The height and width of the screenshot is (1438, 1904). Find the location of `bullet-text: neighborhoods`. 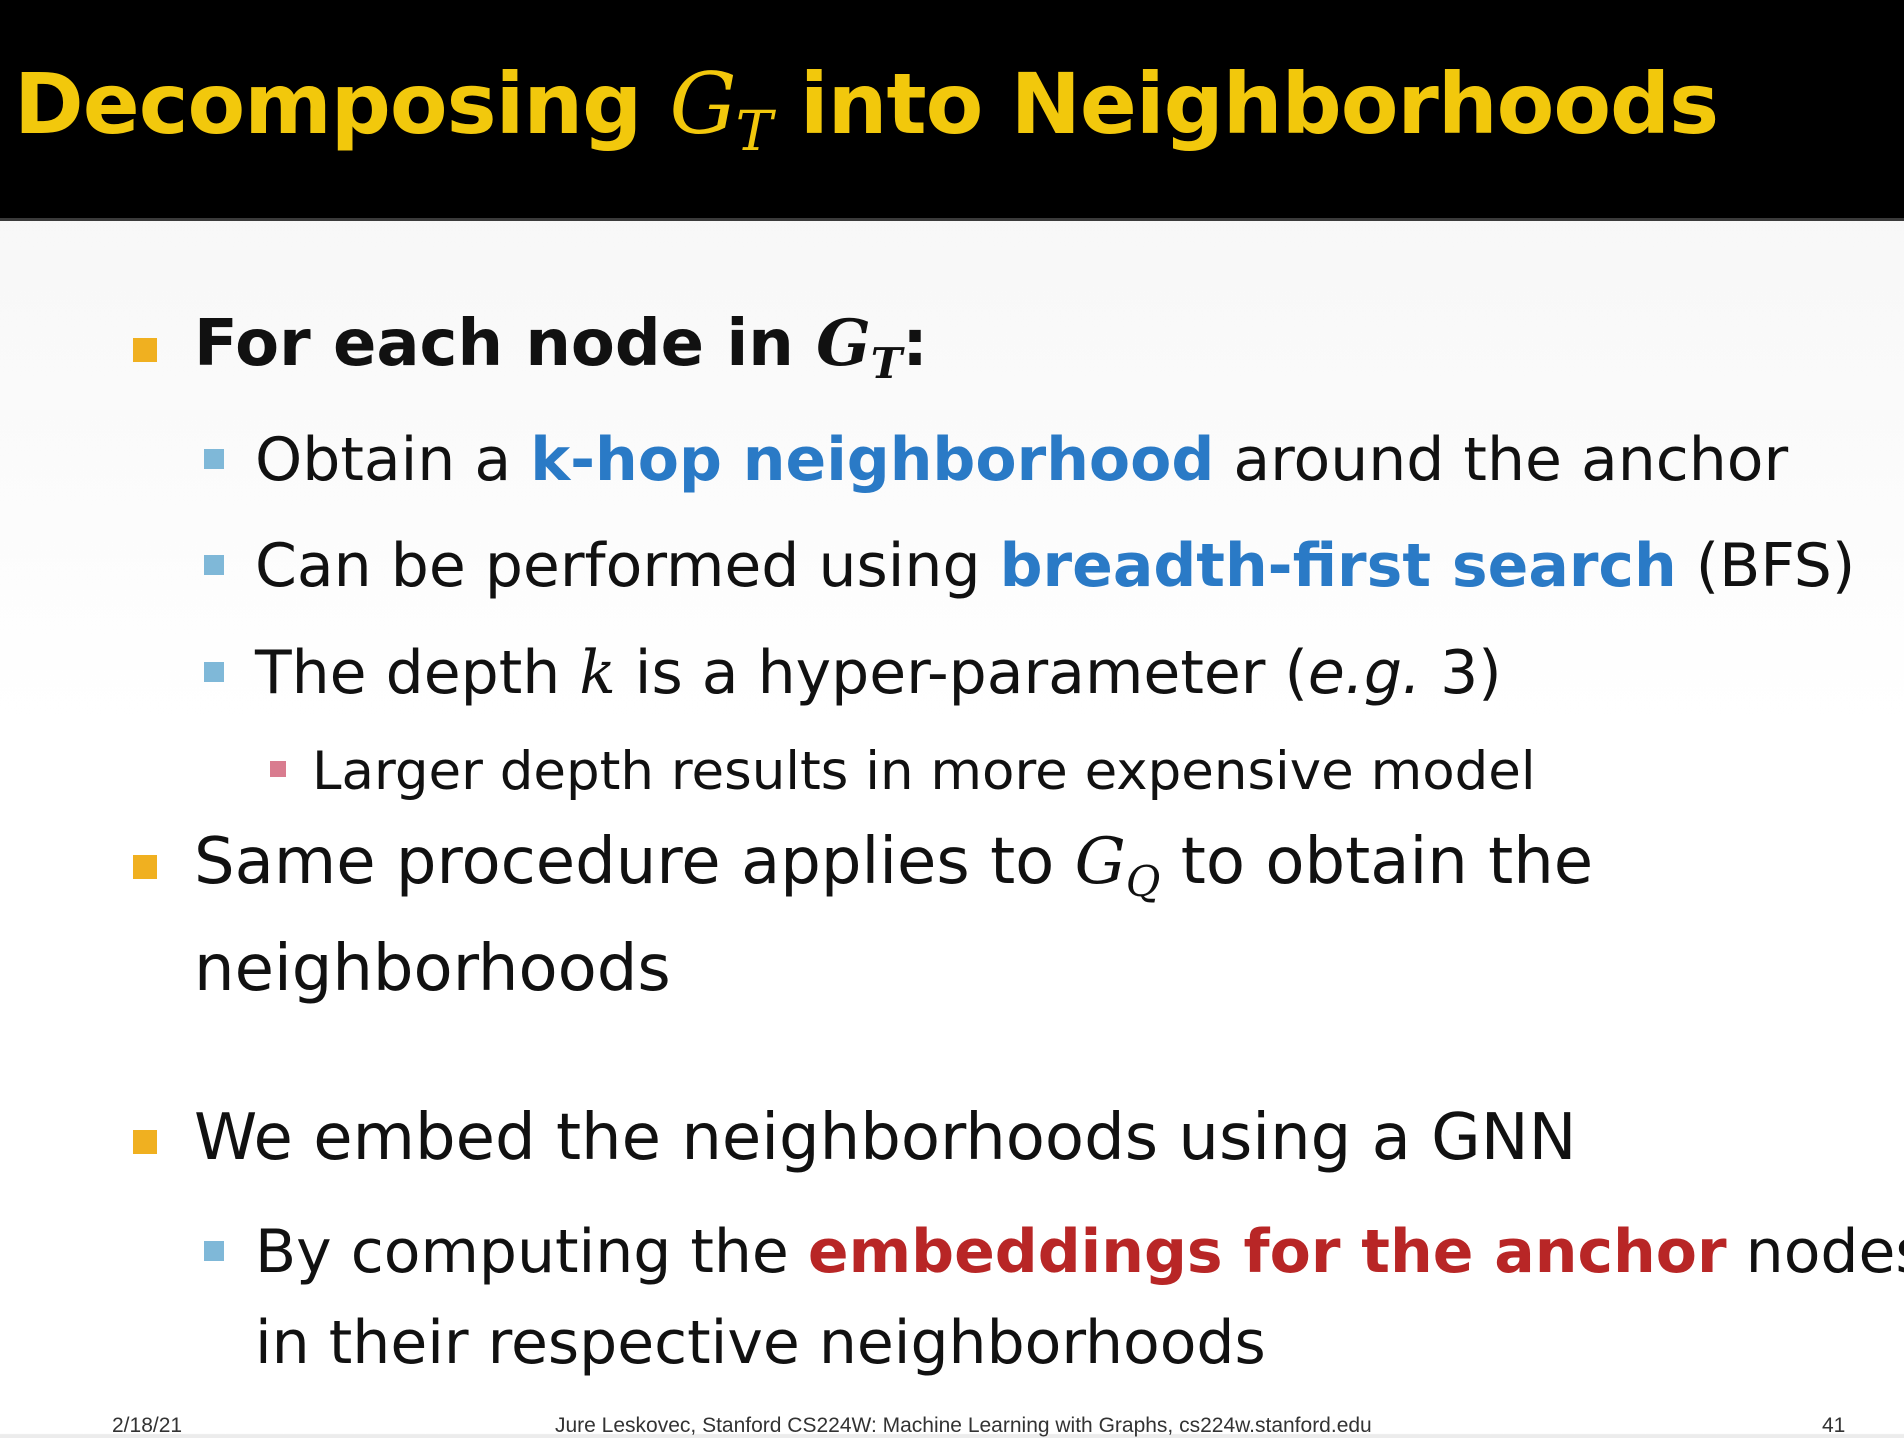

bullet-text: neighborhoods is located at coordinates (432, 969).